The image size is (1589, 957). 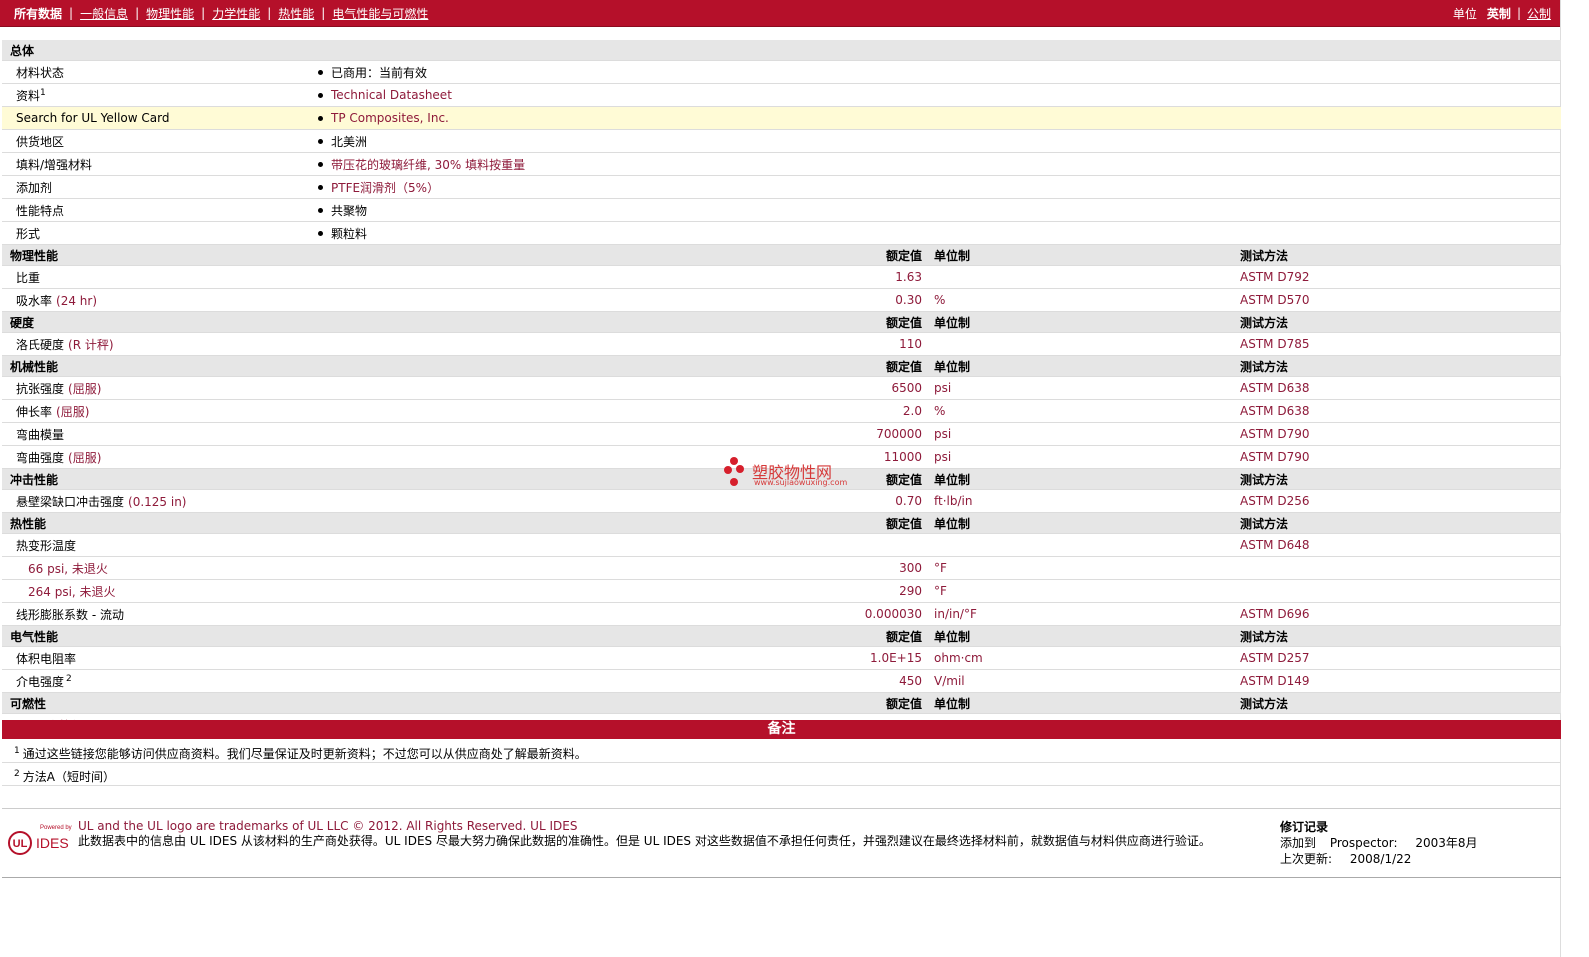 What do you see at coordinates (1574, 478) in the screenshot?
I see `vertical-scrollbar` at bounding box center [1574, 478].